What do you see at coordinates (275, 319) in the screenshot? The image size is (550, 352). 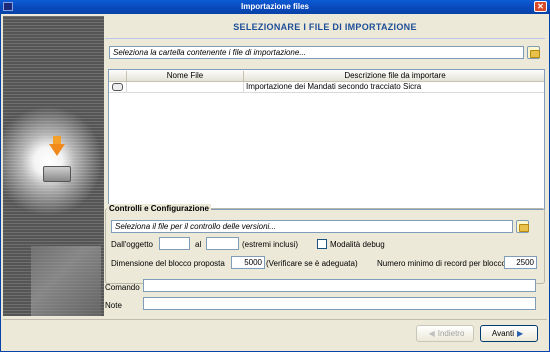 I see `footer-divider` at bounding box center [275, 319].